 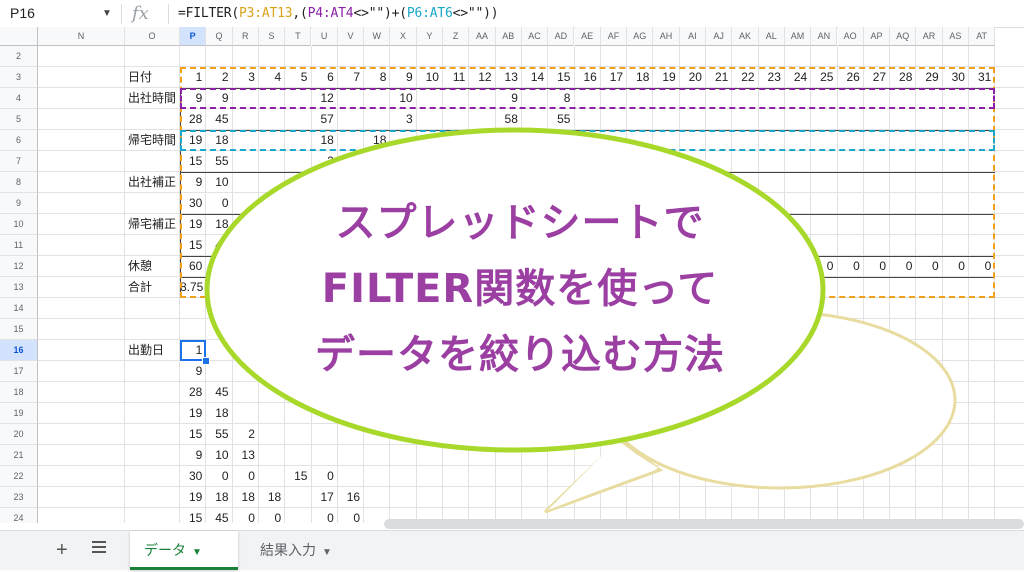 I want to click on column-header: AJ, so click(x=719, y=36).